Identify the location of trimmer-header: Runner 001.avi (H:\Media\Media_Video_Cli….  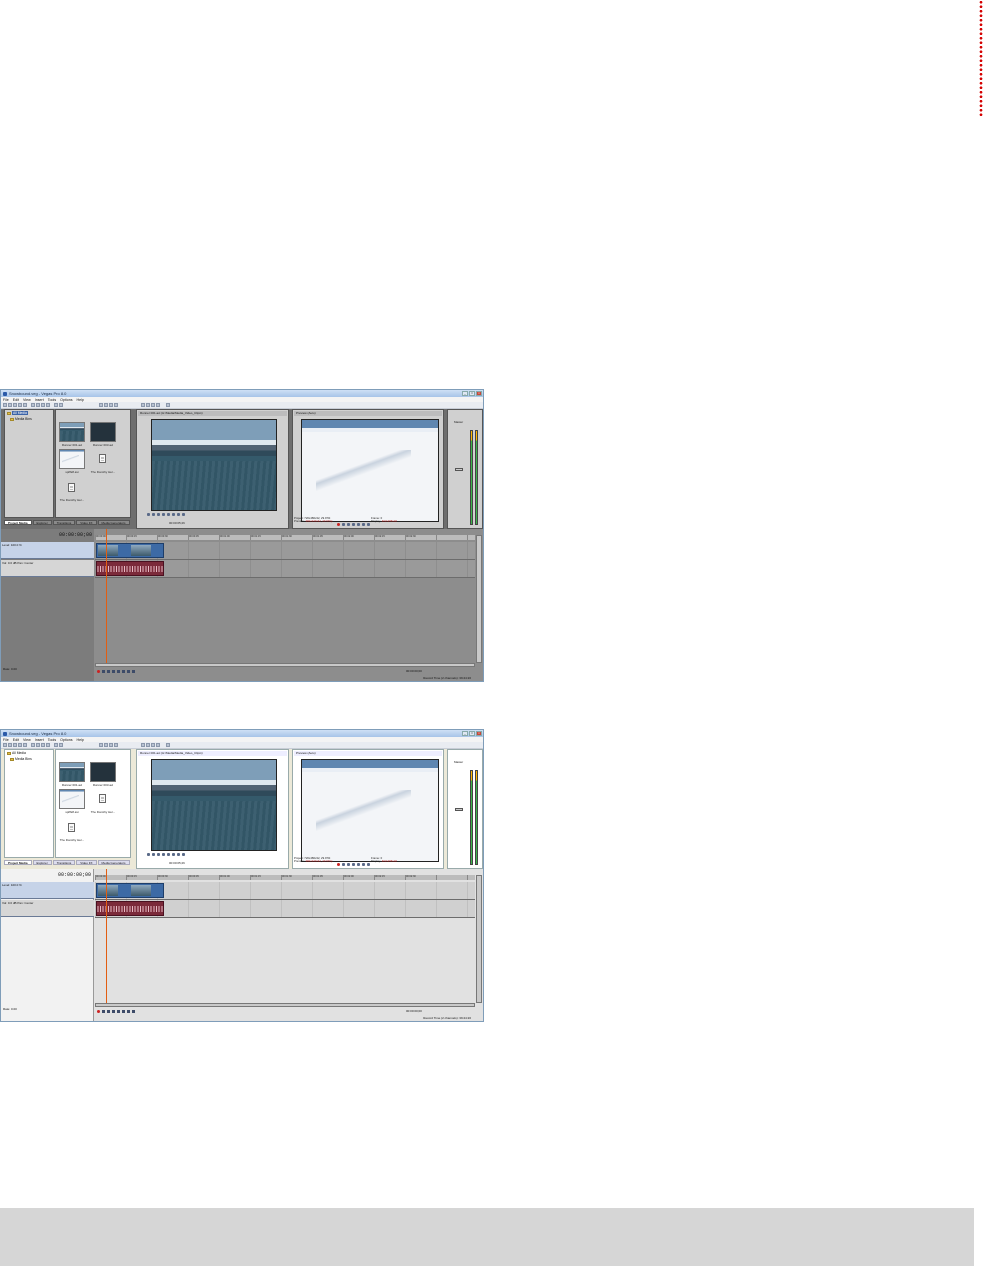
(212, 753).